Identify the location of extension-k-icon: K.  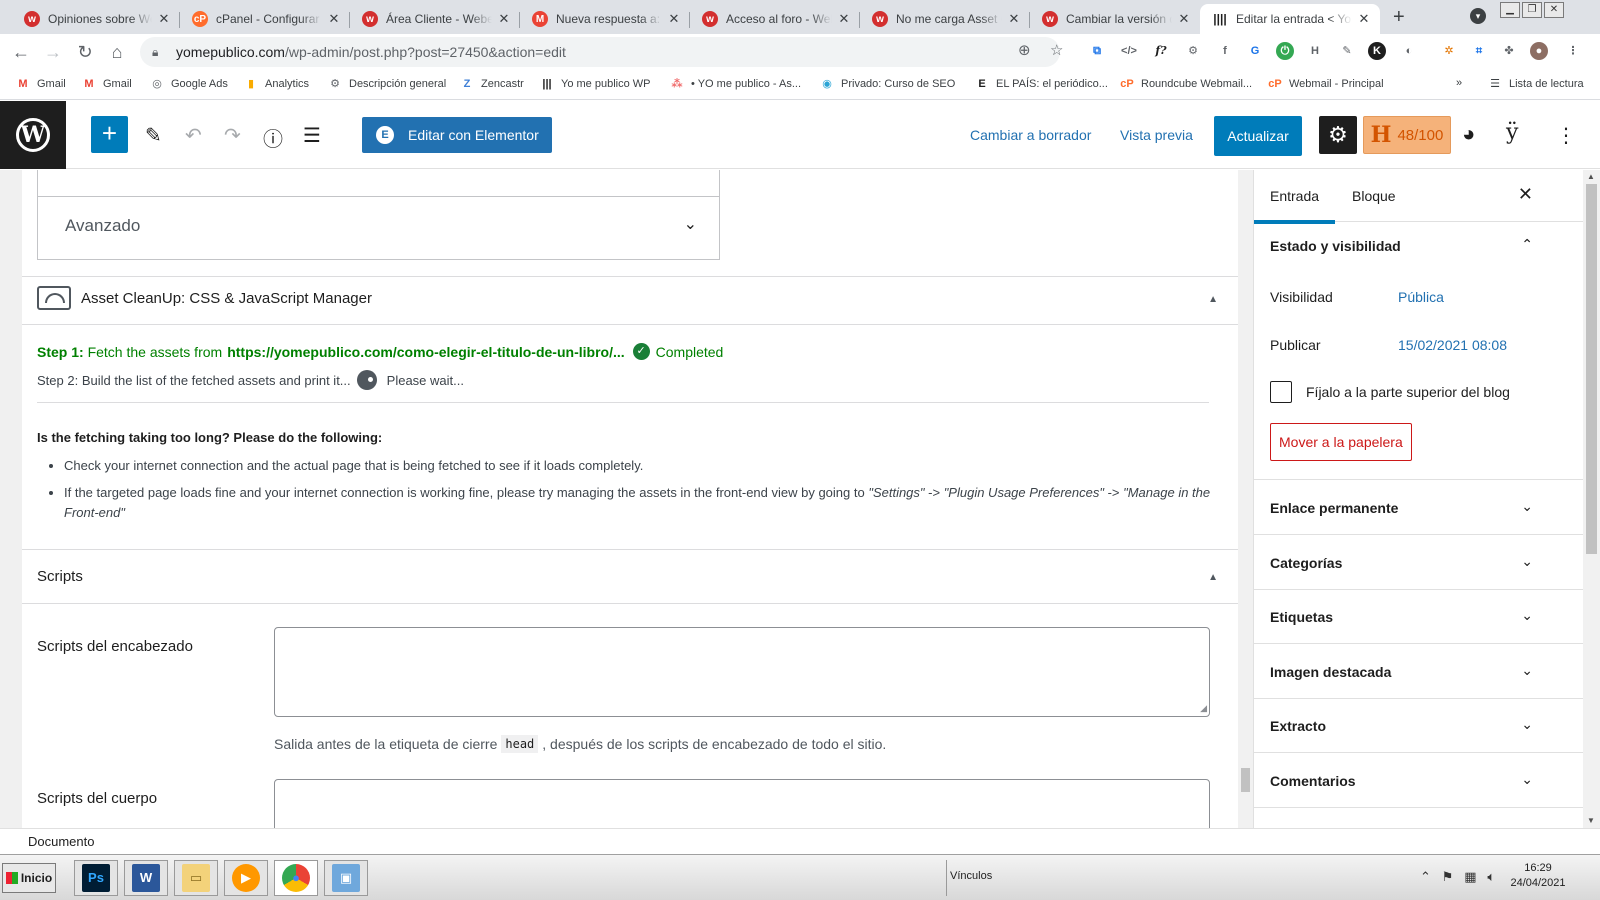
(1377, 51).